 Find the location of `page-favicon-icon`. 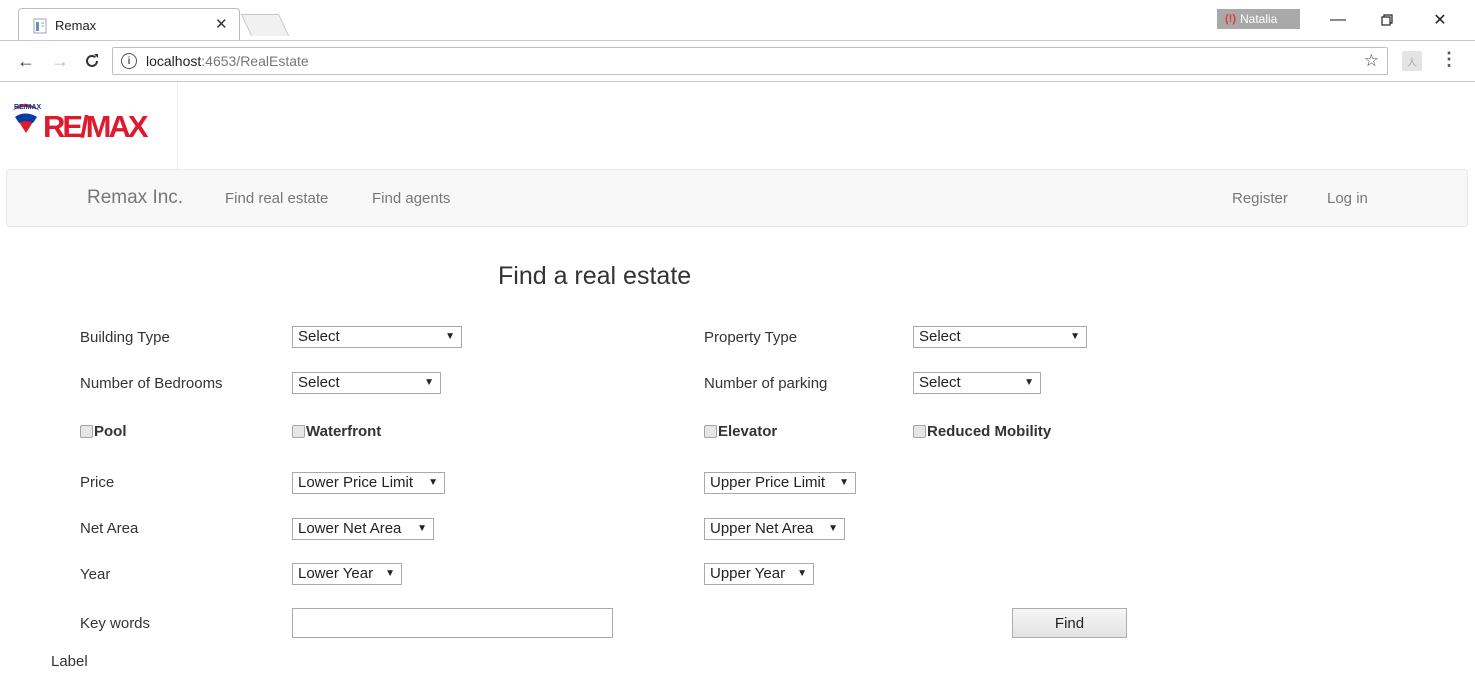

page-favicon-icon is located at coordinates (40, 26).